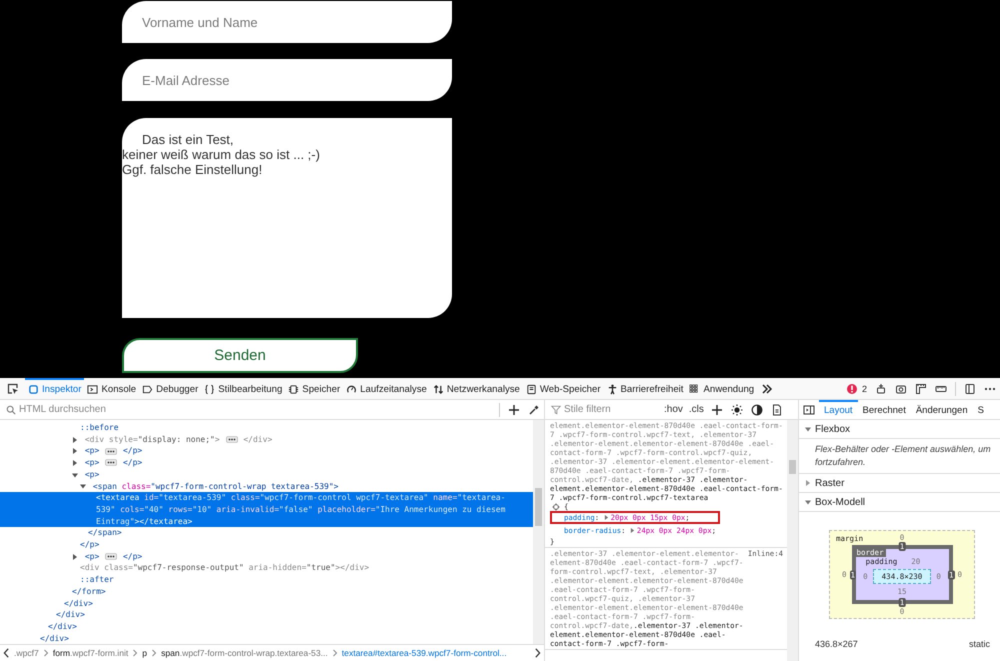 This screenshot has height=661, width=1000. What do you see at coordinates (188, 139) in the screenshot?
I see `message-text: Das ist ein Test,` at bounding box center [188, 139].